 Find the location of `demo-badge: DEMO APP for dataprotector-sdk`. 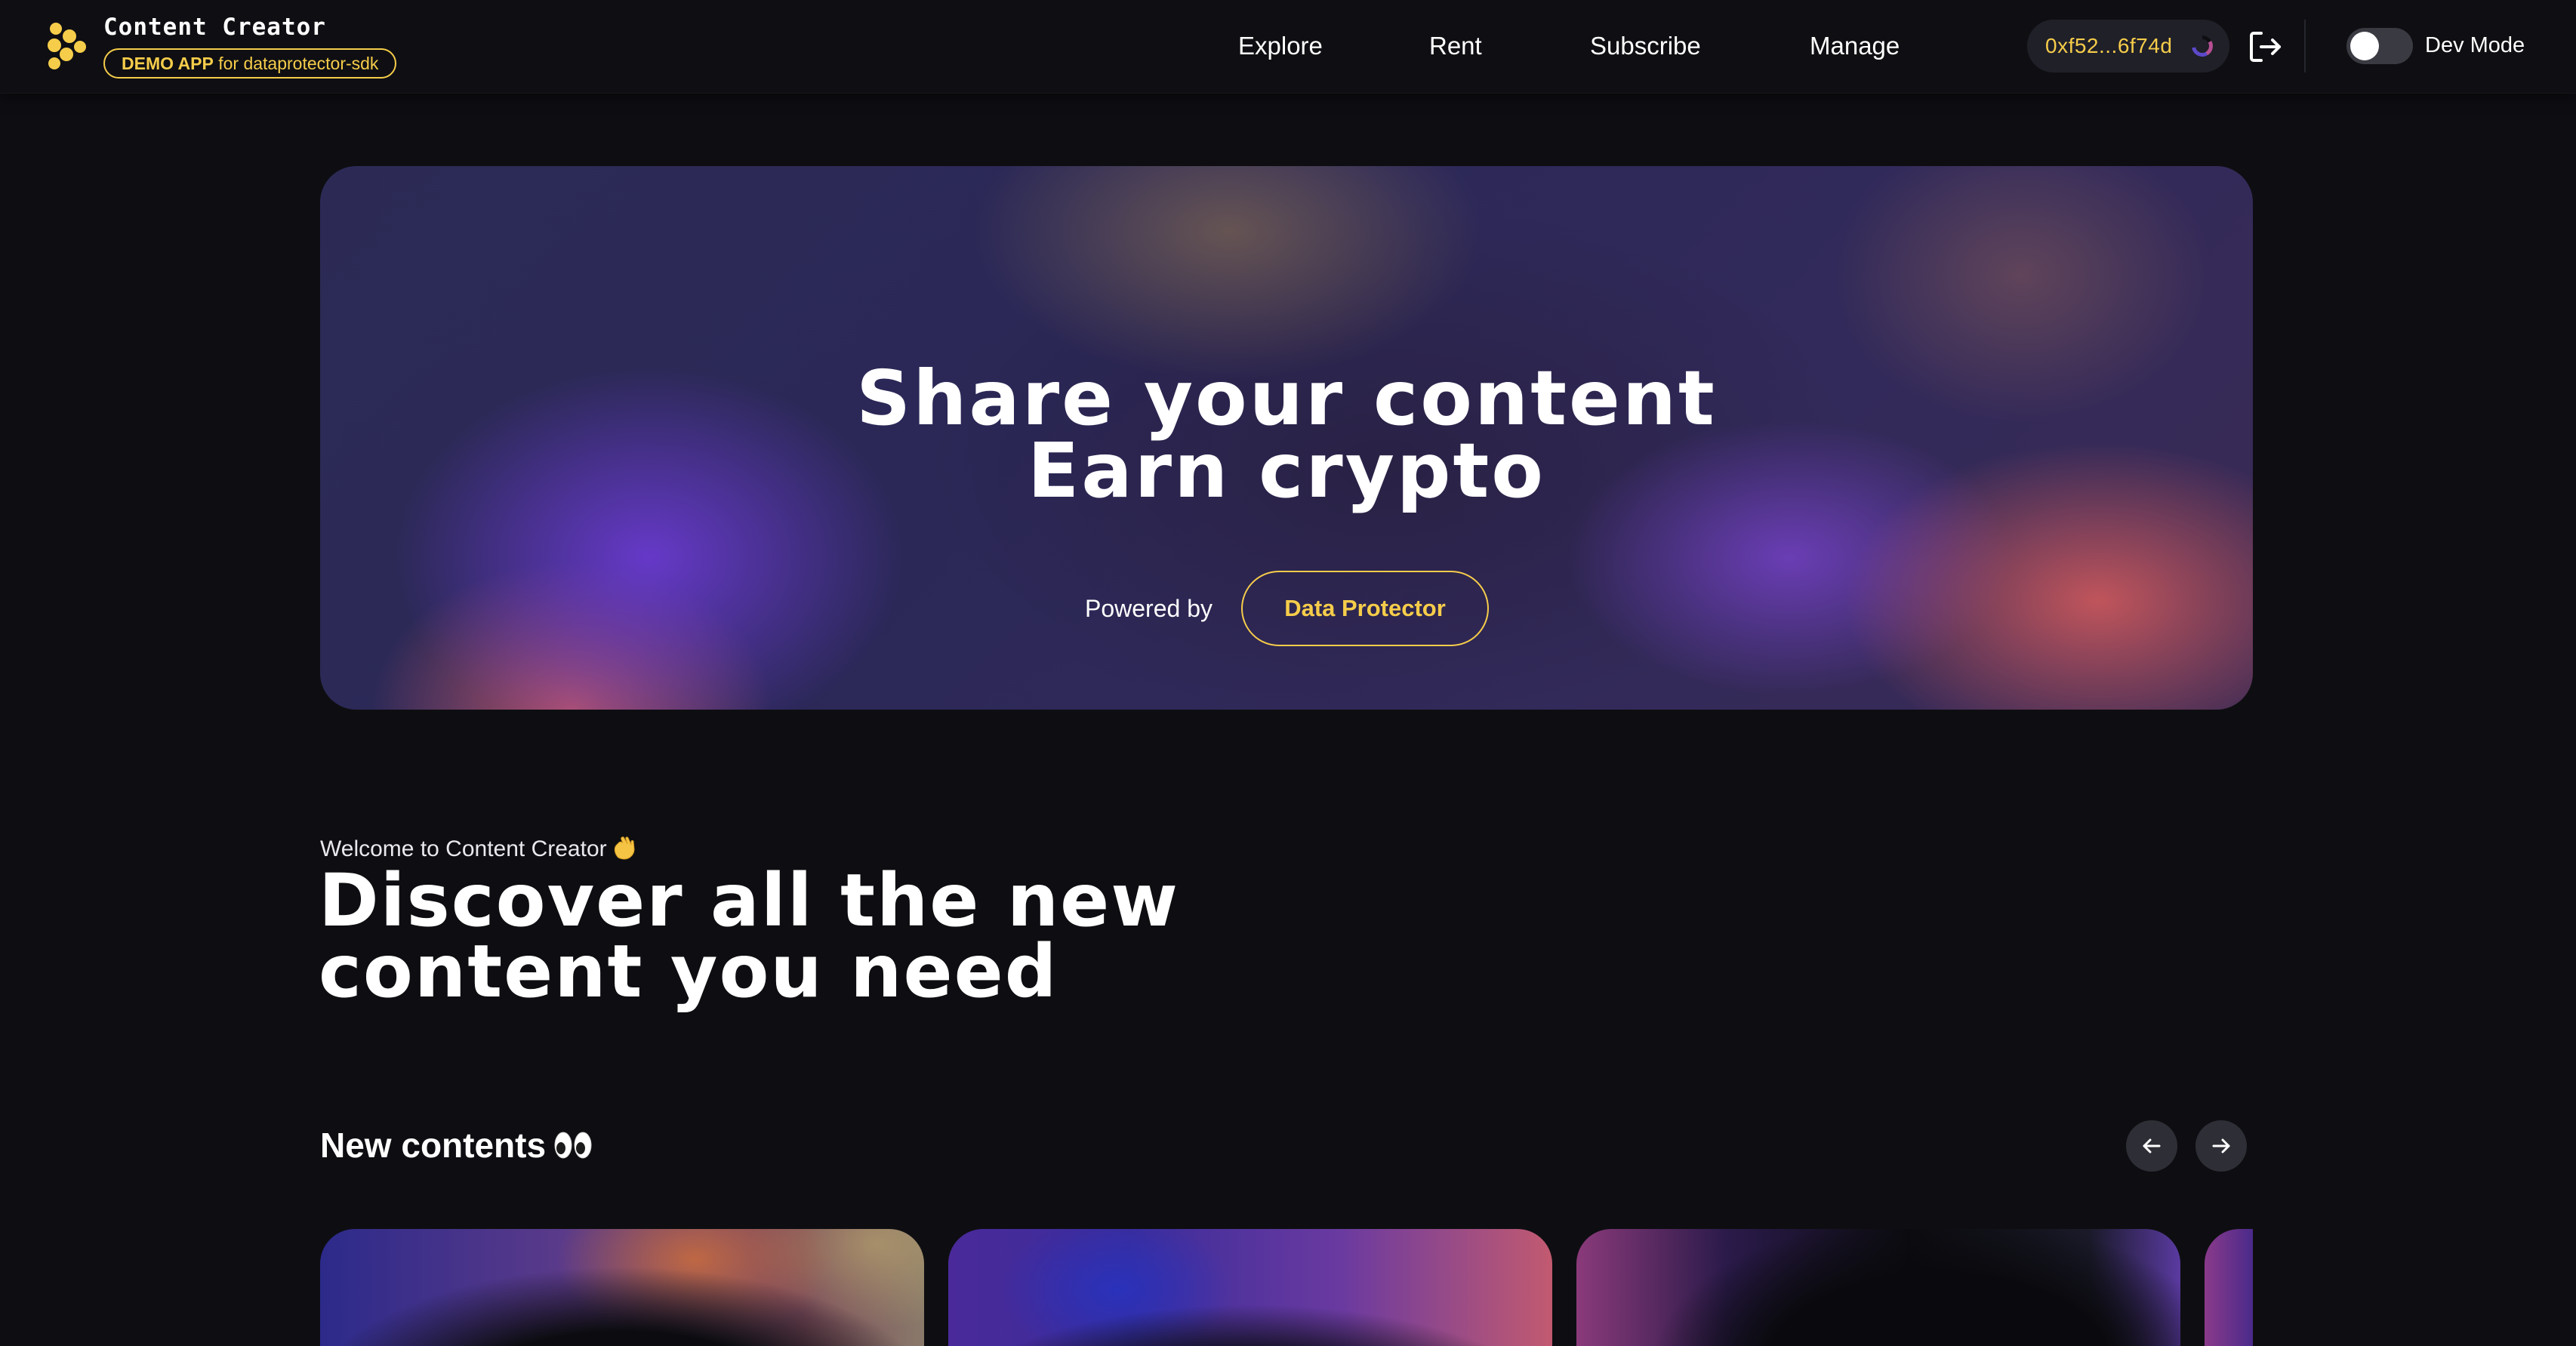

demo-badge: DEMO APP for dataprotector-sdk is located at coordinates (250, 63).